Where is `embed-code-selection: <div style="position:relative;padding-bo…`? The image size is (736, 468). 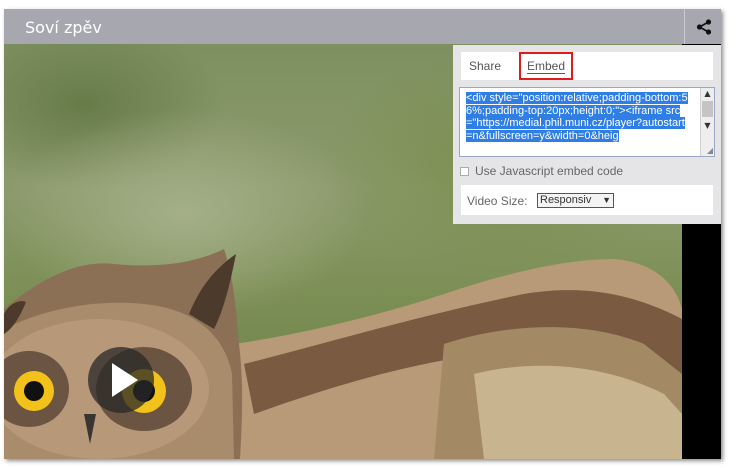 embed-code-selection: <div style="position:relative;padding-bo… is located at coordinates (577, 117).